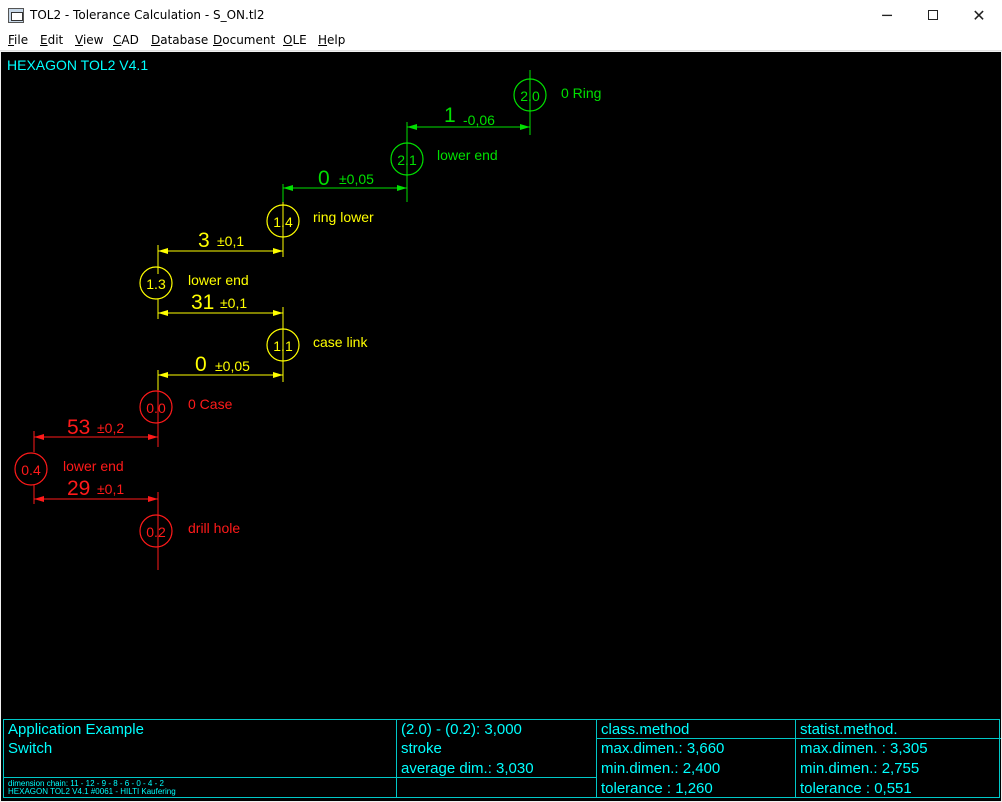  I want to click on node-label-1-4: ring lower, so click(343, 217).